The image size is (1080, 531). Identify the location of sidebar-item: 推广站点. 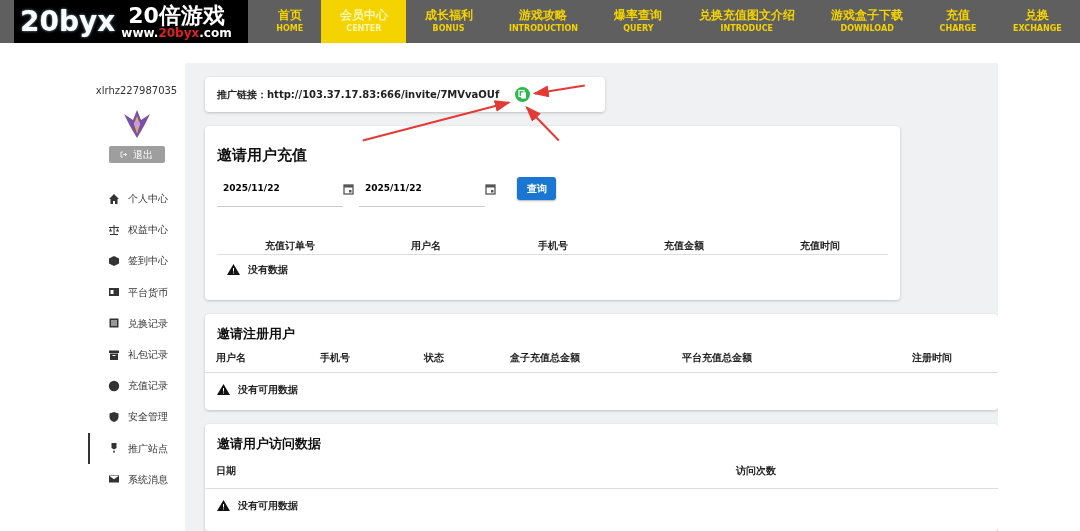
(136, 448).